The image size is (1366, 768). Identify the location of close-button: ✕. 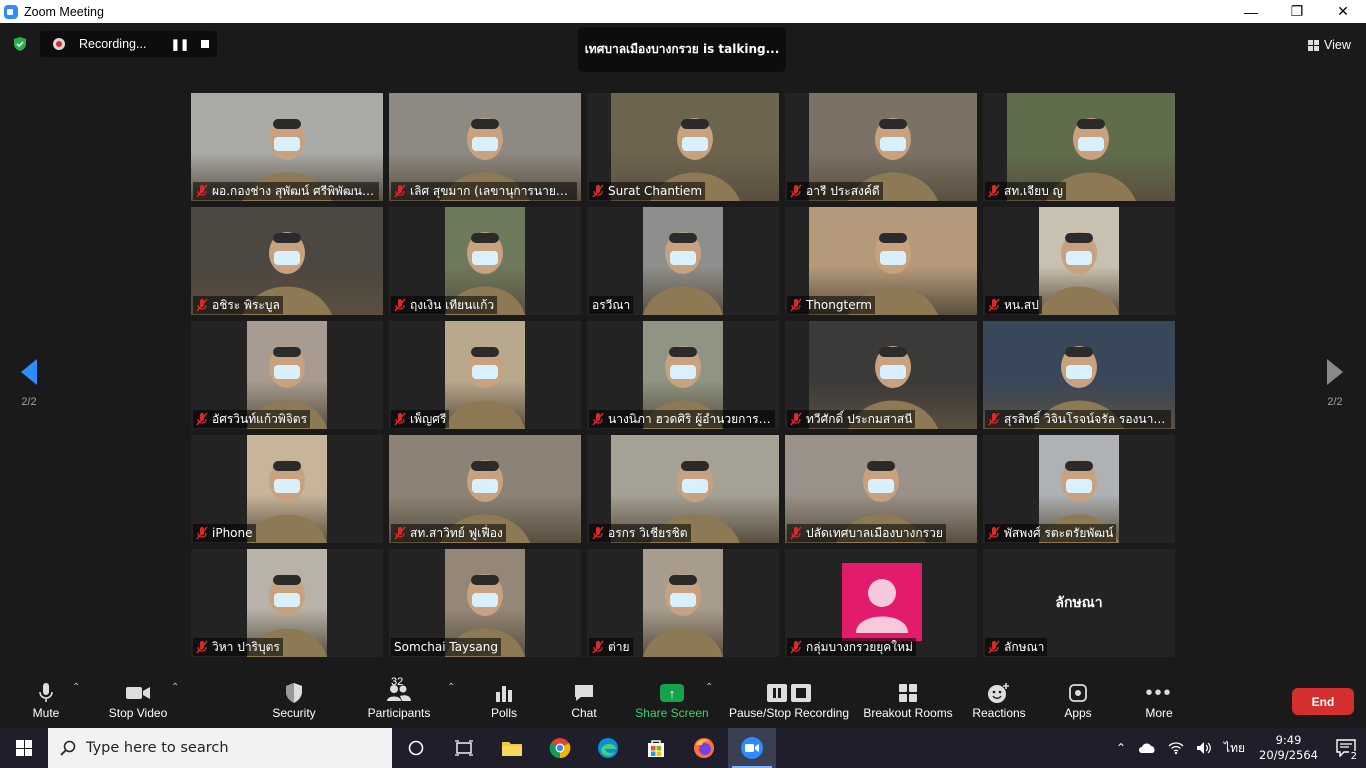
(1343, 11).